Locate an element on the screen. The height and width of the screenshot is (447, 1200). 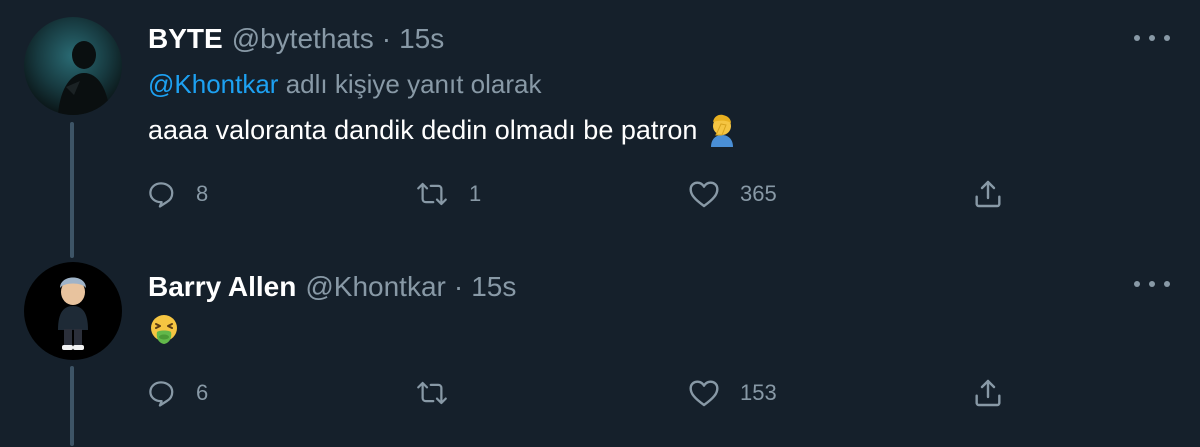
tweet-text is located at coordinates (164, 329).